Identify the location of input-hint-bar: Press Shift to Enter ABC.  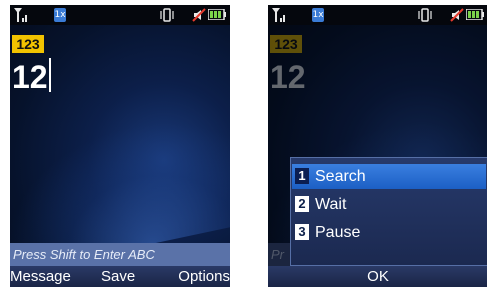
(120, 254).